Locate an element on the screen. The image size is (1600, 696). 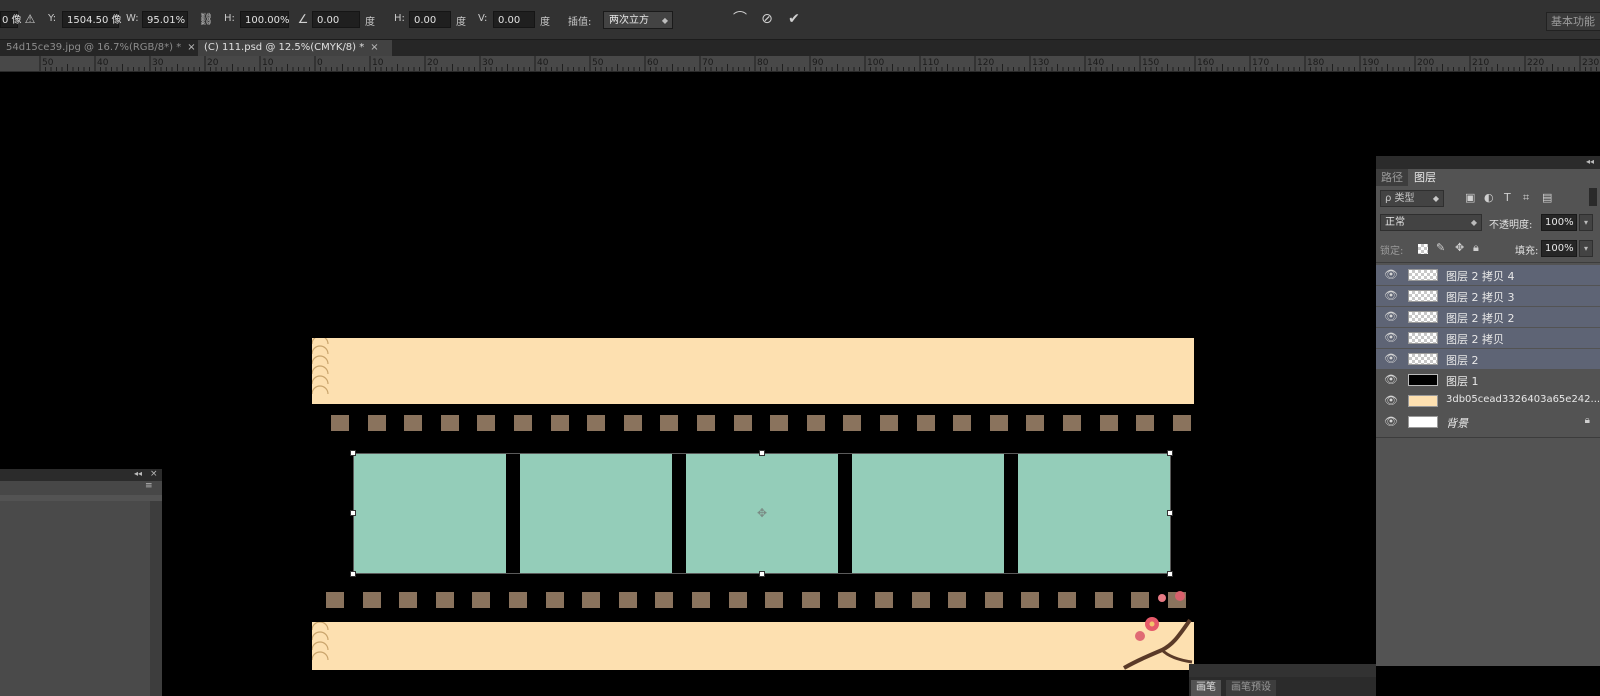
tab-brush-presets: 画笔预设 is located at coordinates (1251, 688).